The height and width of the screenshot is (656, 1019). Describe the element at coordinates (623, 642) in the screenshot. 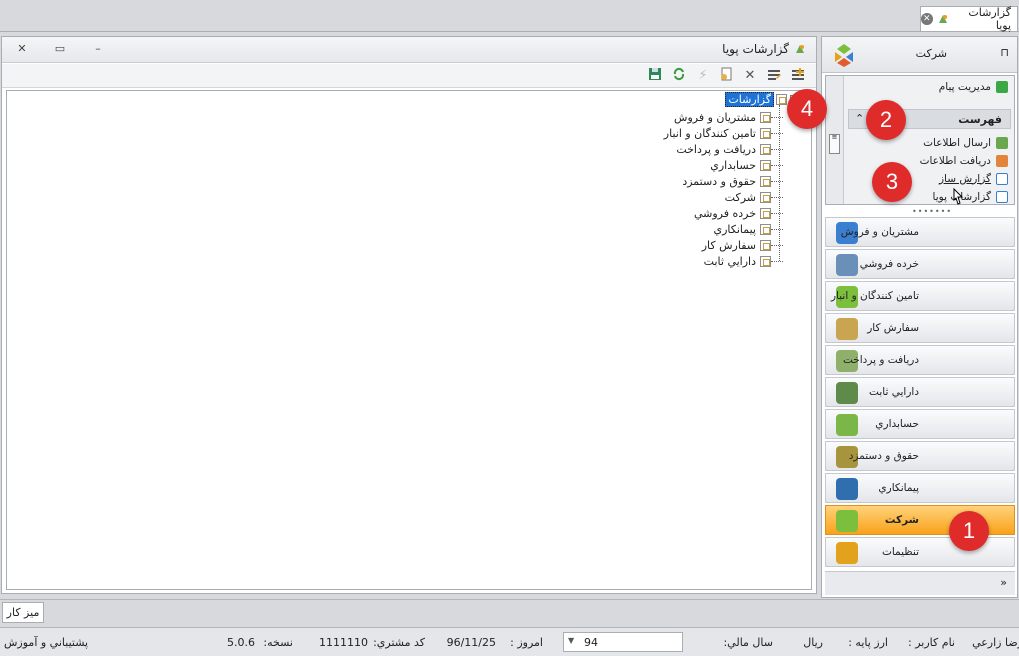

I see `fiscal-year-select: 94 ▼` at that location.